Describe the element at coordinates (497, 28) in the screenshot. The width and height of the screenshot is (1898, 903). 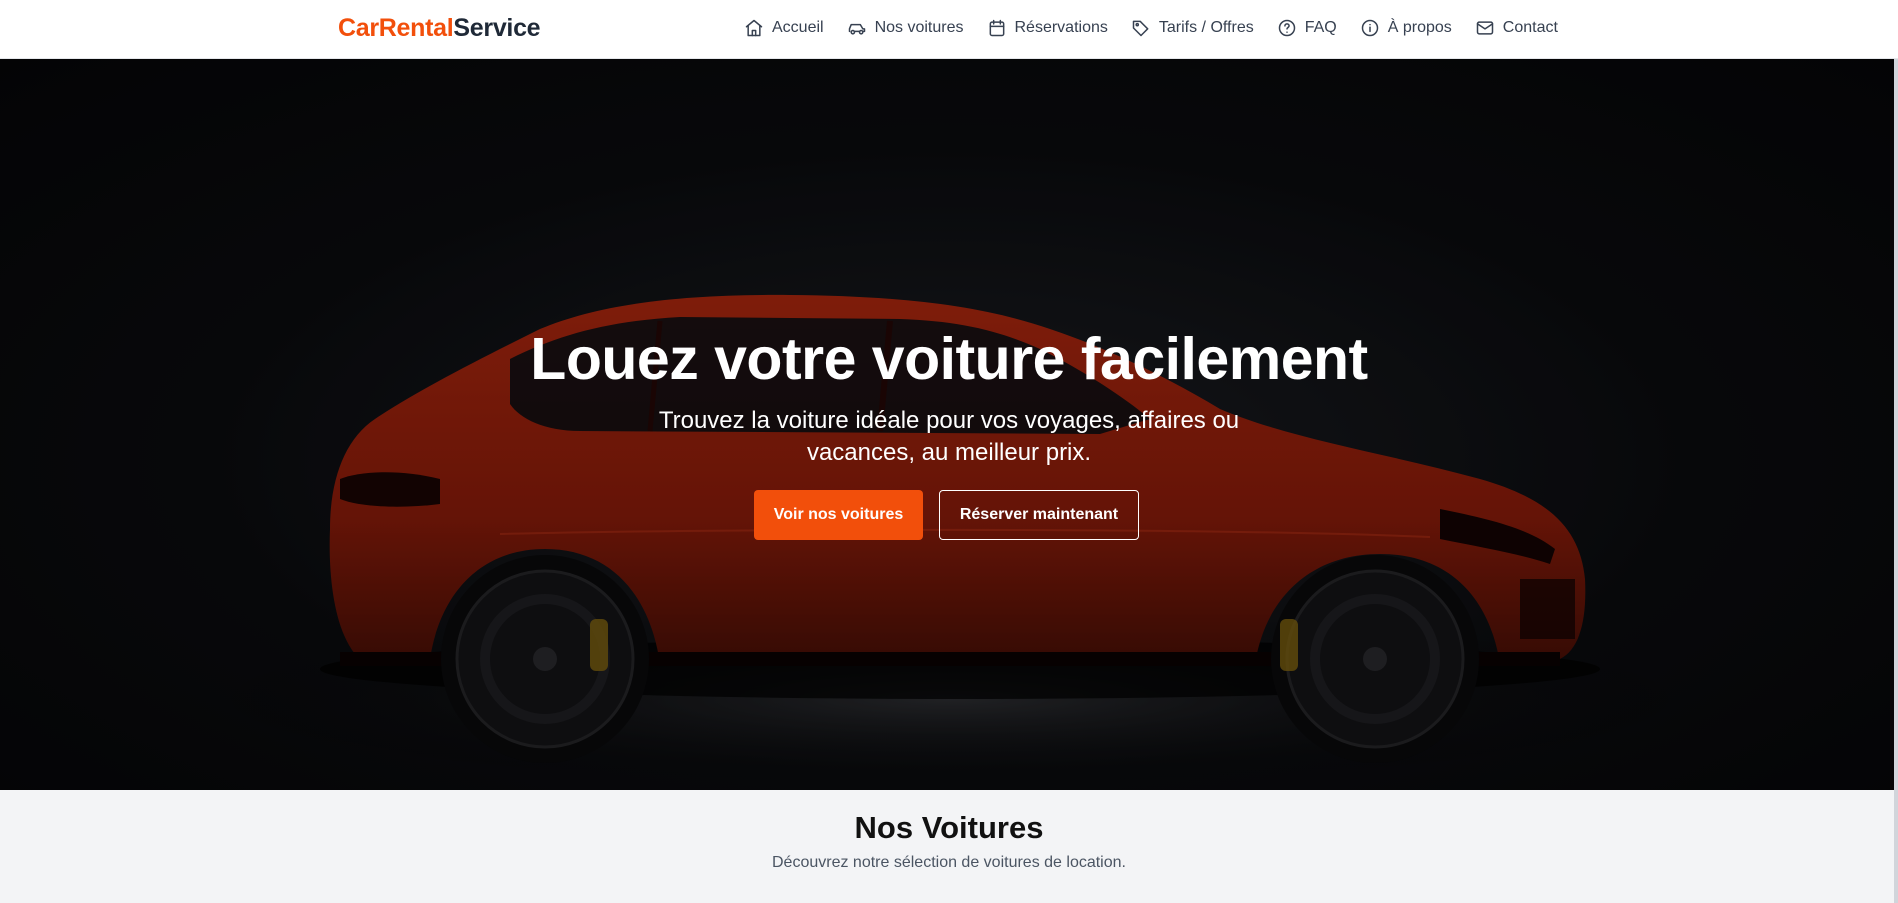
I see `brand-name-part2: Service` at that location.